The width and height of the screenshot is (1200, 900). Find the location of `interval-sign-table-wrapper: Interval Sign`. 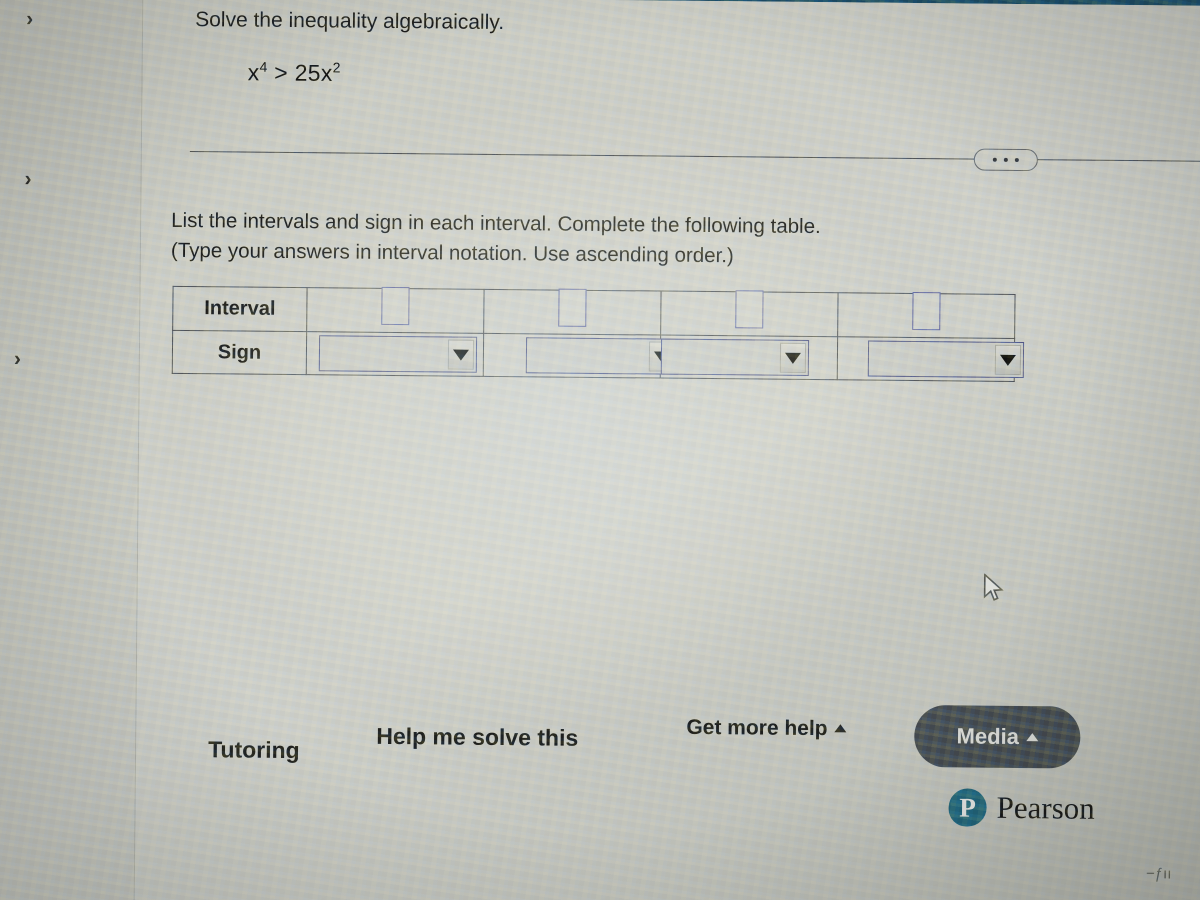

interval-sign-table-wrapper: Interval Sign is located at coordinates (598, 334).